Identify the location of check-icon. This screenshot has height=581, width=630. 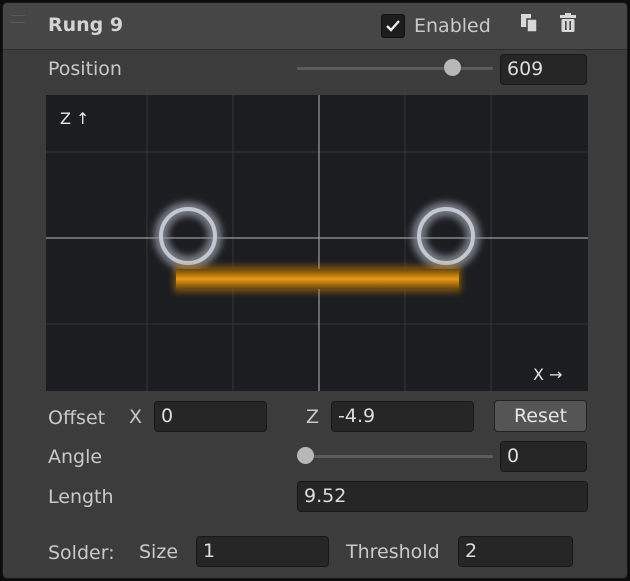
(393, 26).